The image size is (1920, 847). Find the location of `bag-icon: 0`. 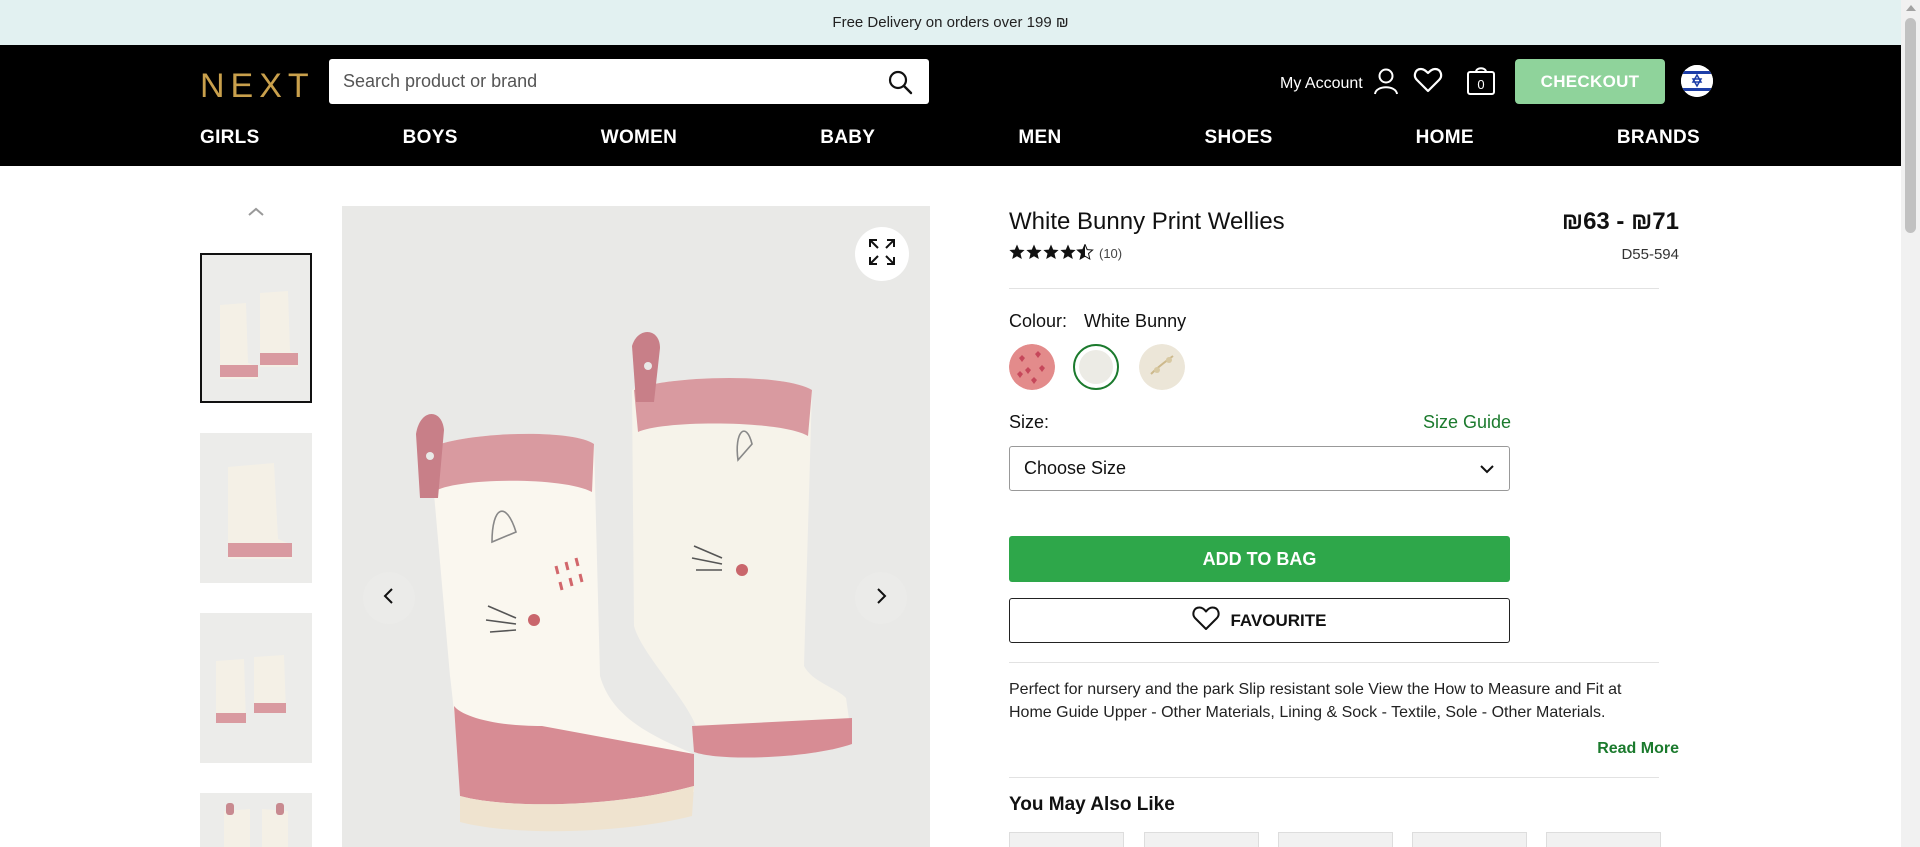

bag-icon: 0 is located at coordinates (1481, 82).